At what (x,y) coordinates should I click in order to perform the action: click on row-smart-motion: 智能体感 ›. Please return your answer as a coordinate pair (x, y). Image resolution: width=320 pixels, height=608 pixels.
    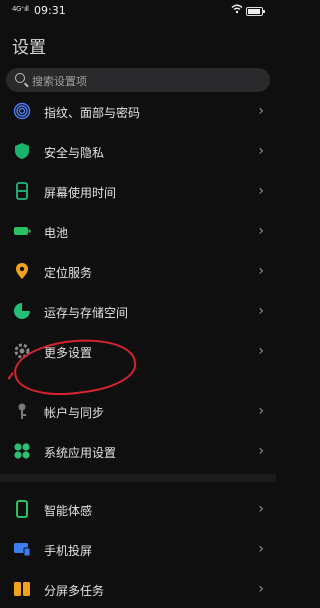
    Looking at the image, I should click on (138, 510).